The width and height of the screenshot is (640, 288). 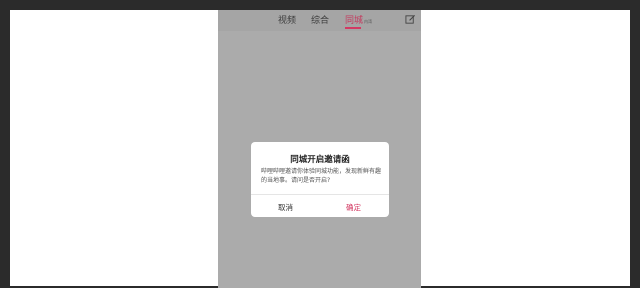 What do you see at coordinates (320, 194) in the screenshot?
I see `dialog-divider` at bounding box center [320, 194].